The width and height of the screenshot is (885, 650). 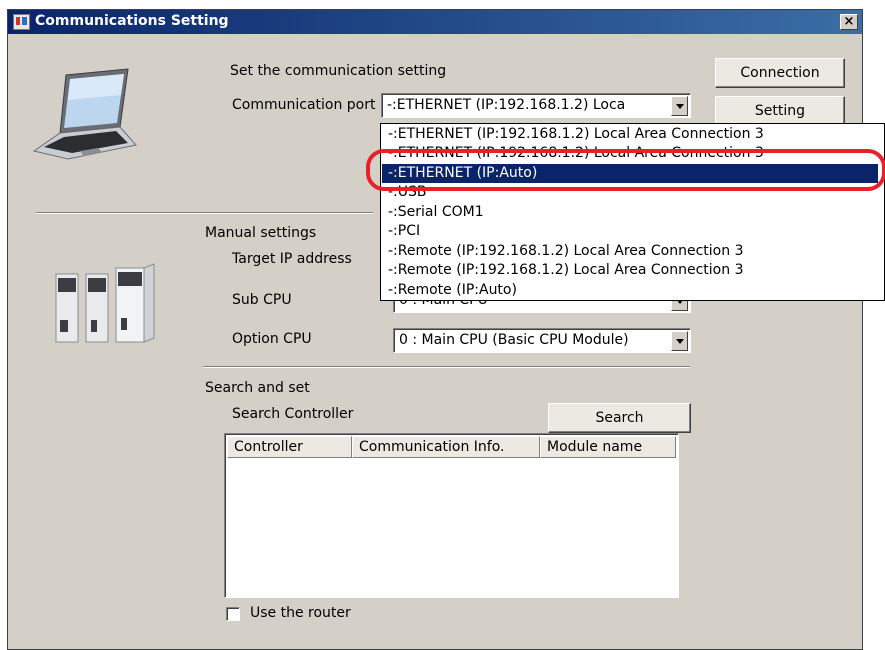 What do you see at coordinates (300, 613) in the screenshot?
I see `use-router-label: Use the router` at bounding box center [300, 613].